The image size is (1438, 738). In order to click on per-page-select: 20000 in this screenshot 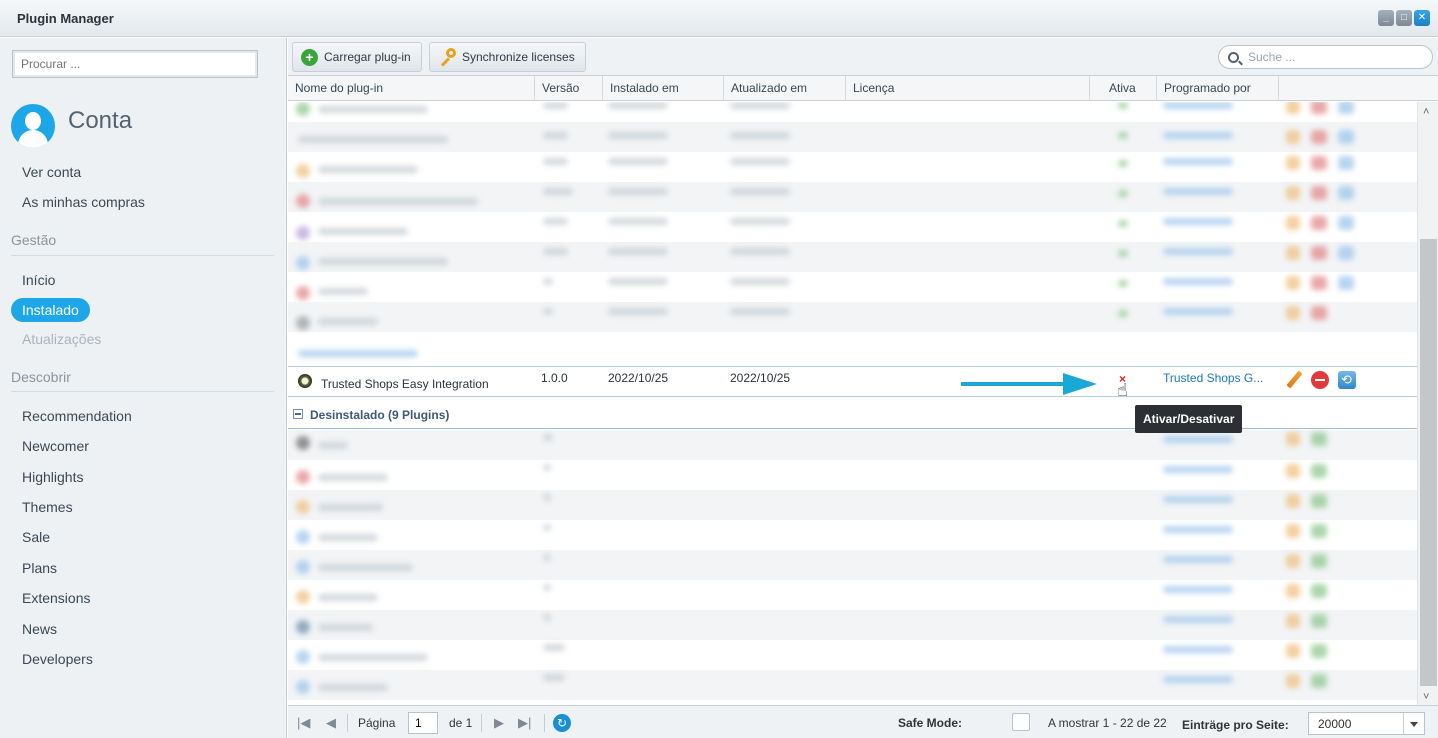, I will do `click(1366, 723)`.